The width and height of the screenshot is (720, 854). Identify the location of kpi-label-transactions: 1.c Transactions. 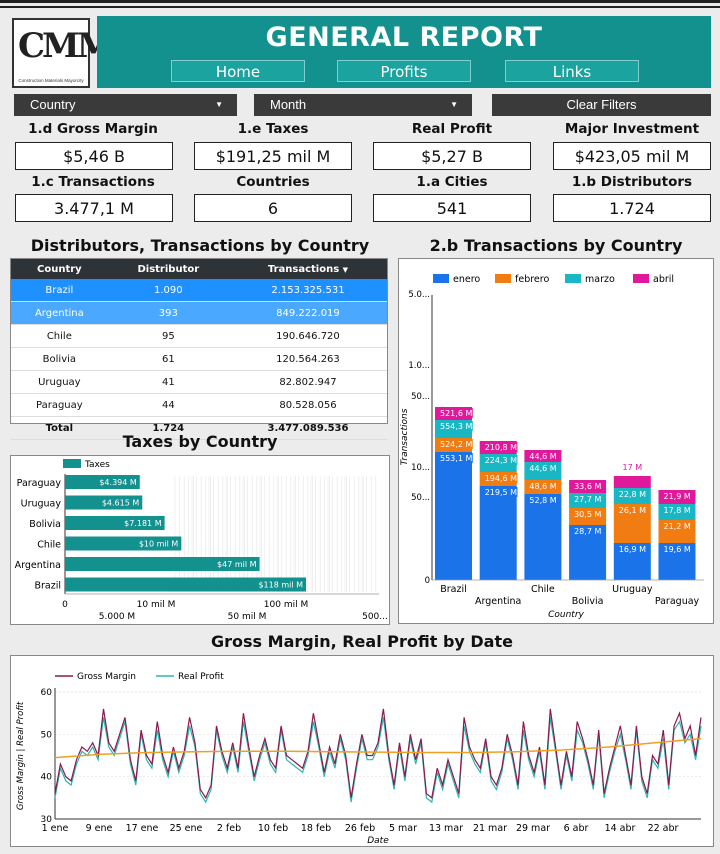
(93, 182).